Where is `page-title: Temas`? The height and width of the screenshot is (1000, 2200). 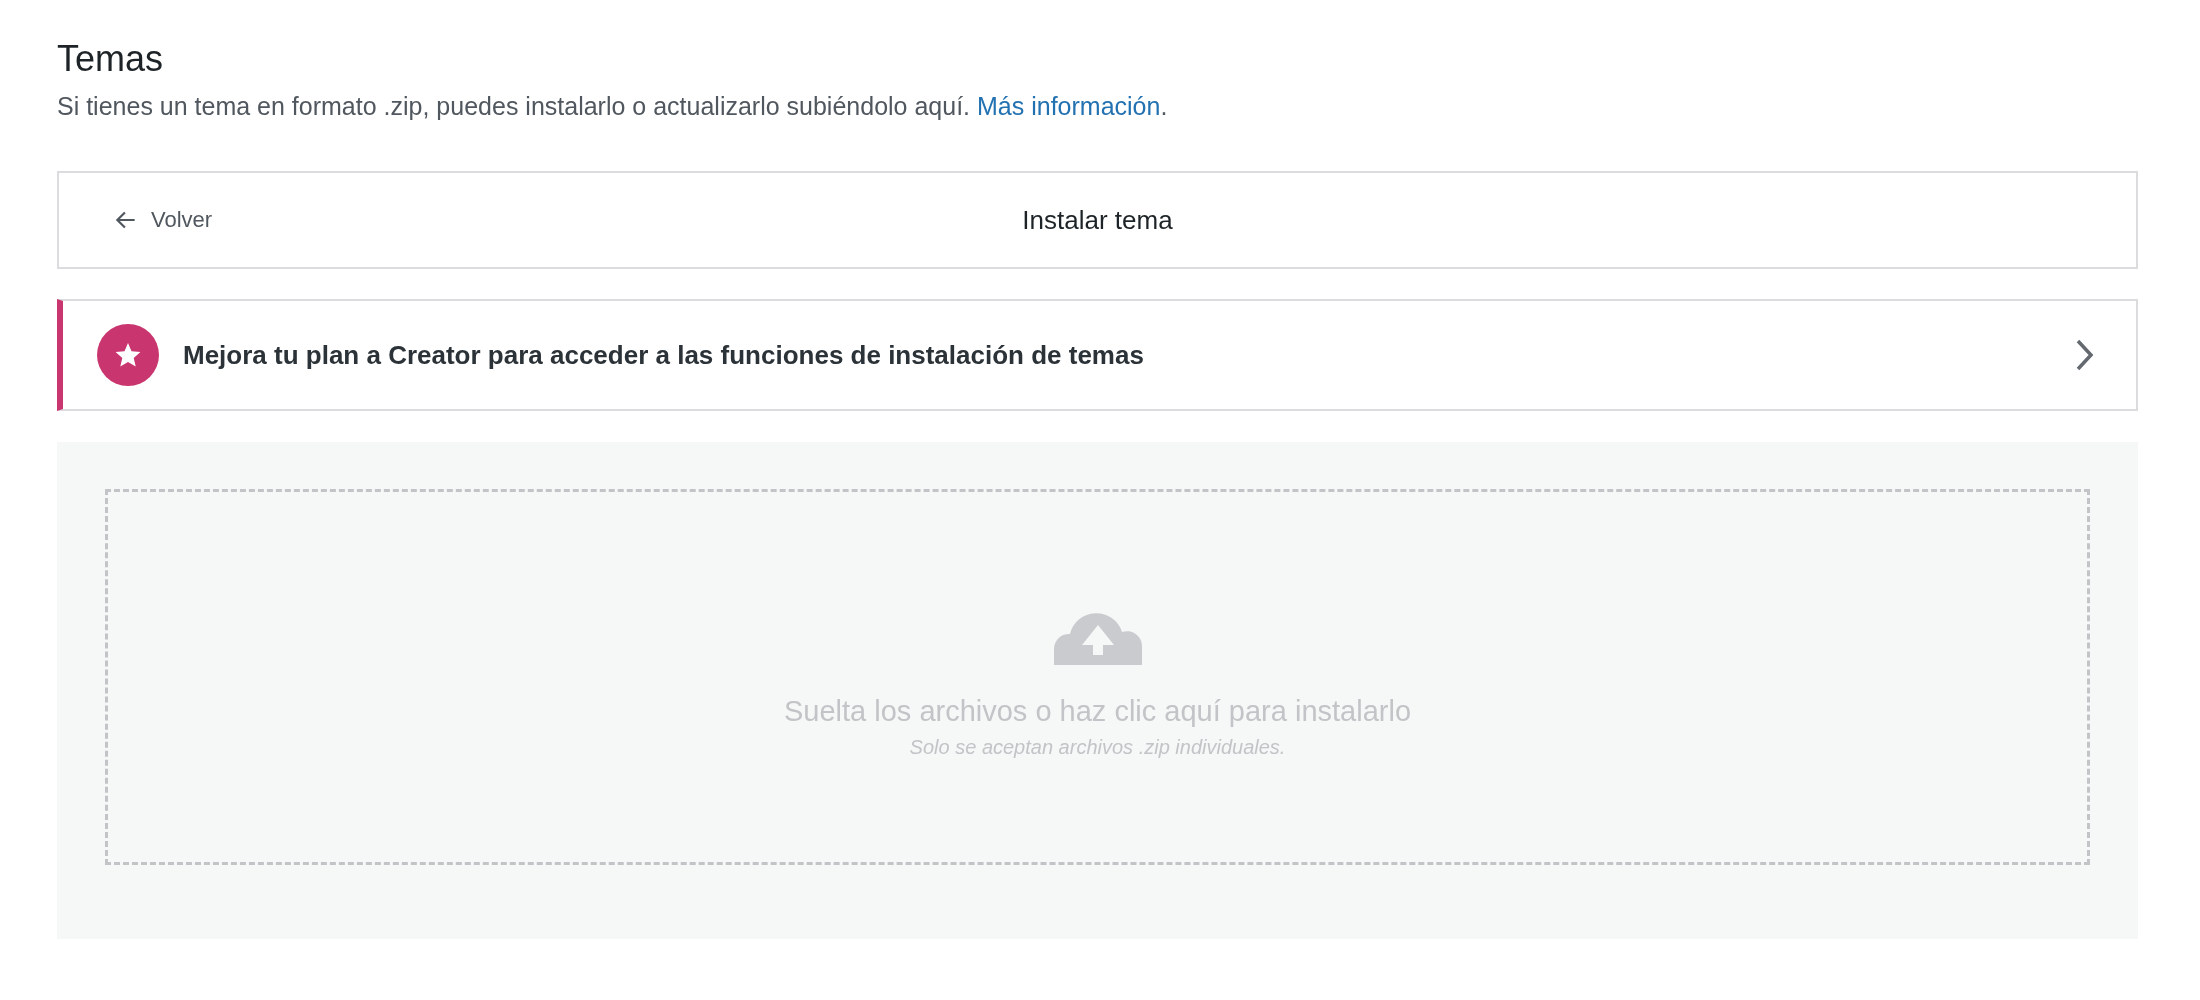
page-title: Temas is located at coordinates (111, 59).